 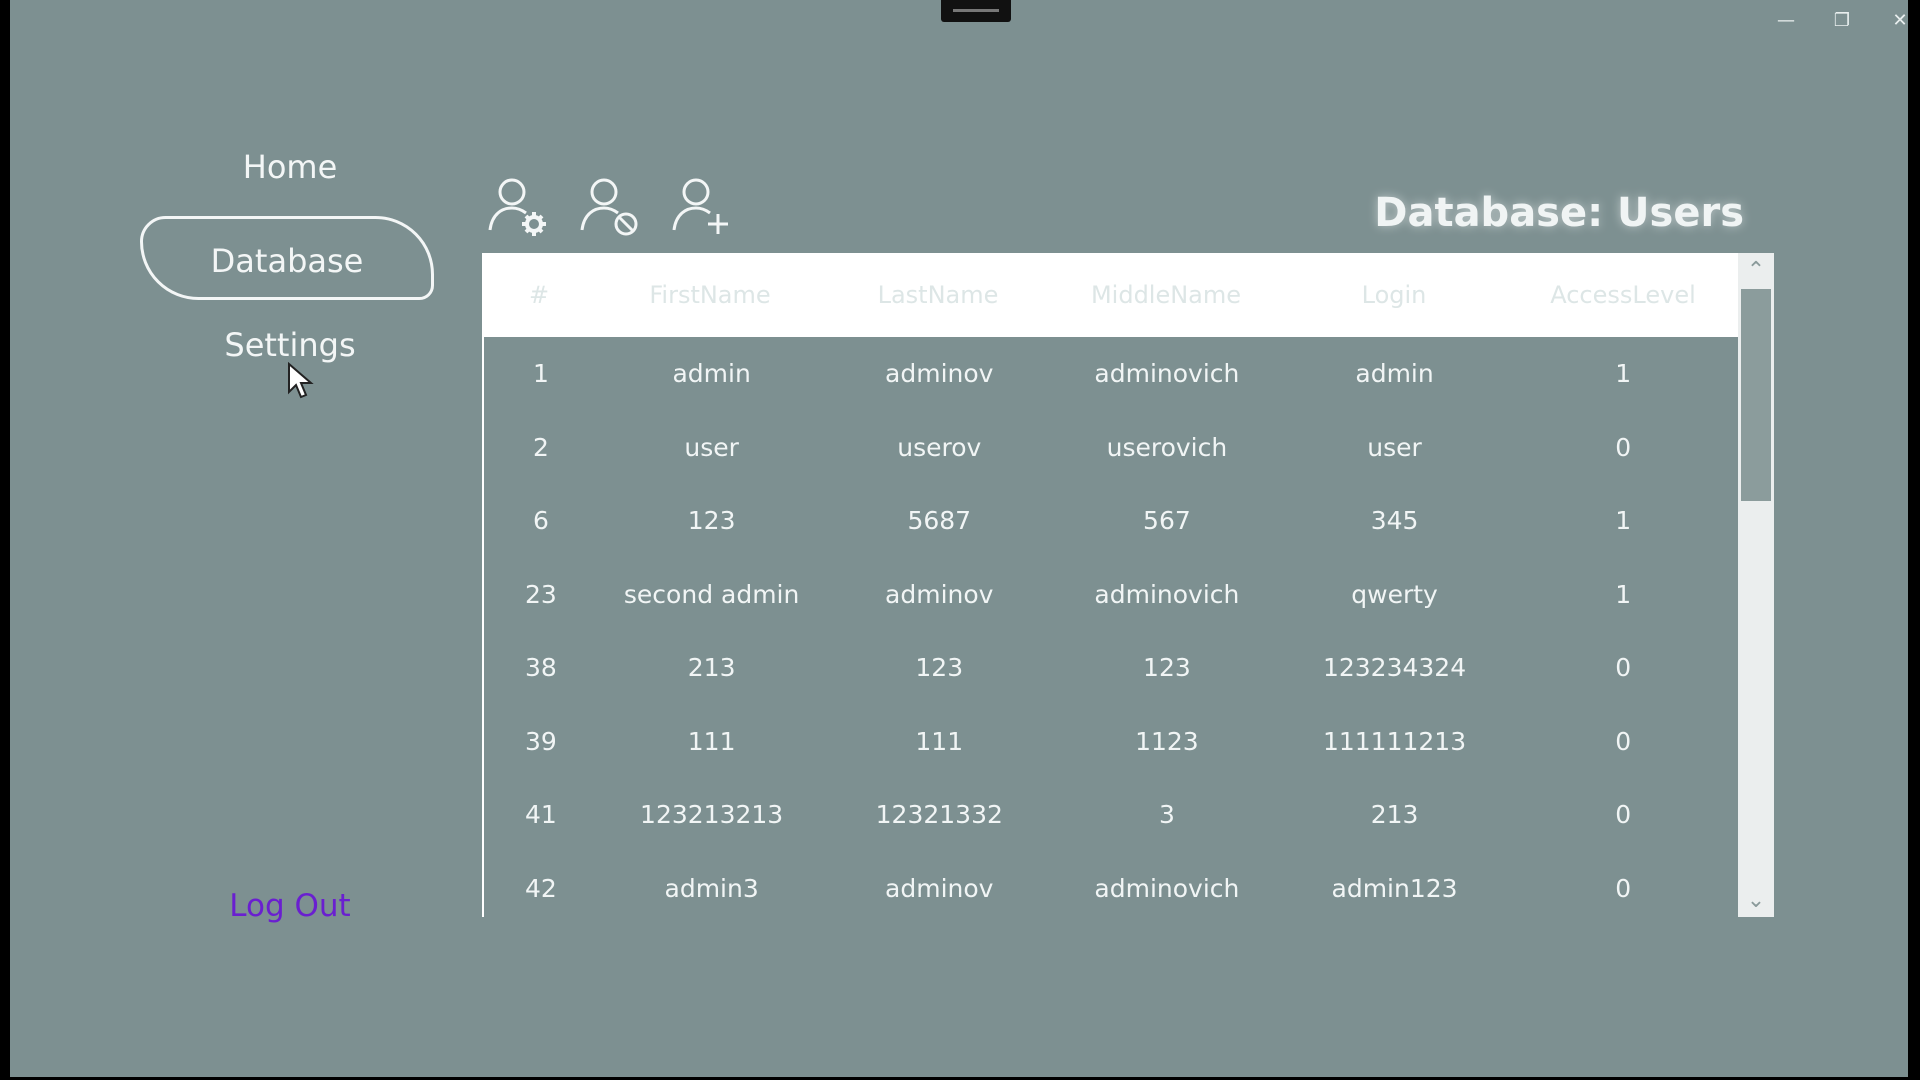 What do you see at coordinates (1394, 295) in the screenshot?
I see `column-header-login: Login` at bounding box center [1394, 295].